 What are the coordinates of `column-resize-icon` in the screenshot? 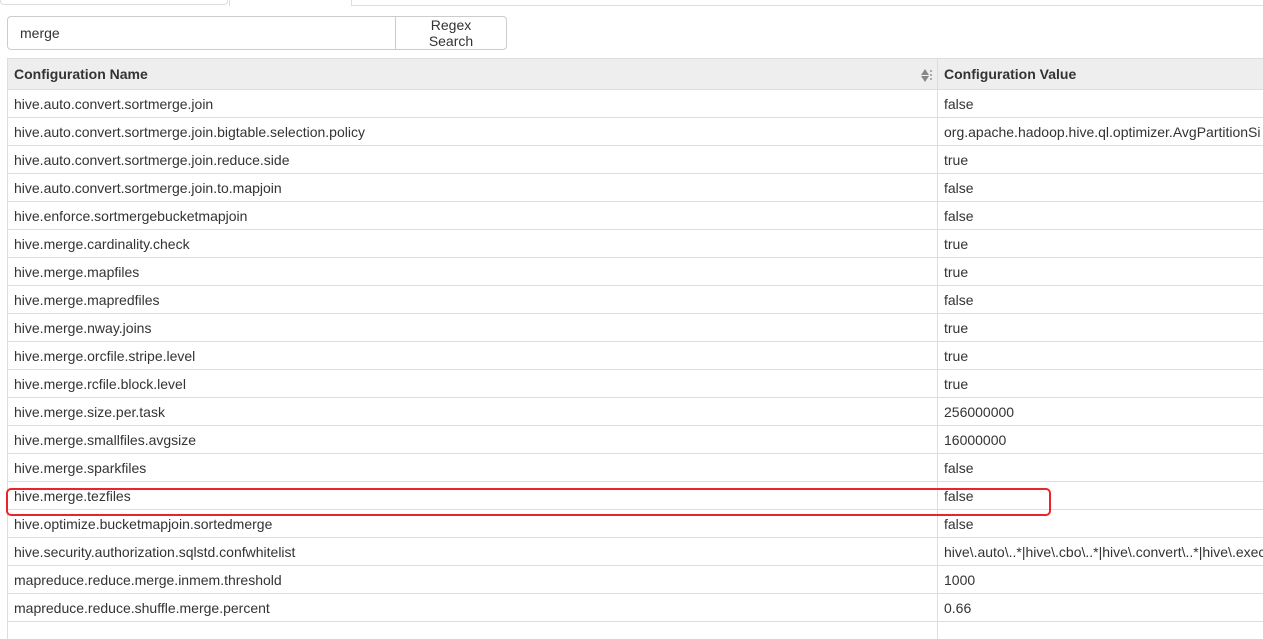 It's located at (931, 75).